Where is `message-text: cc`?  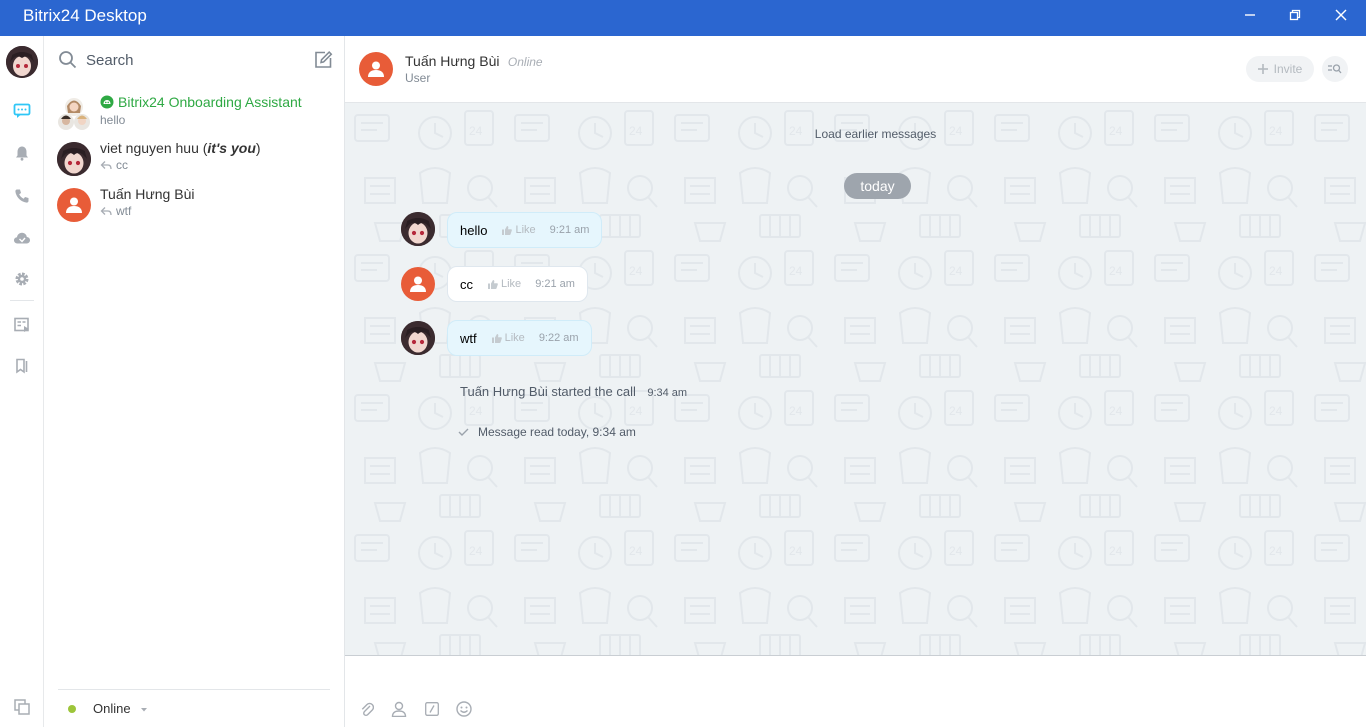
message-text: cc is located at coordinates (466, 284).